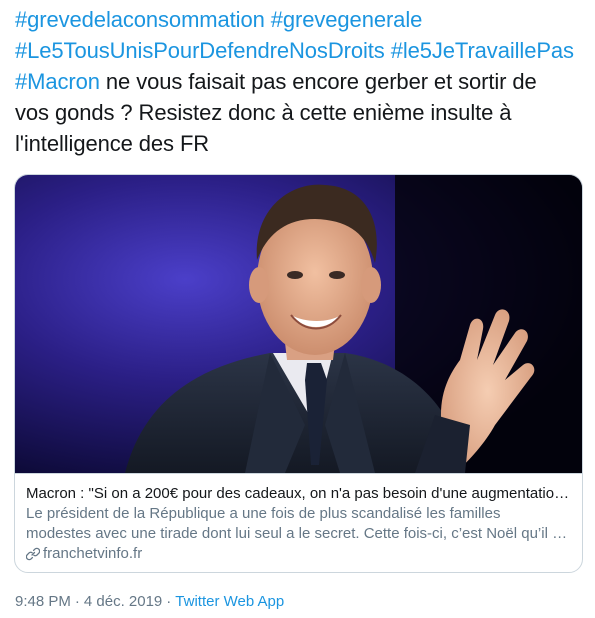 The height and width of the screenshot is (618, 595). I want to click on tweet-source-link: Twitter Web App, so click(229, 601).